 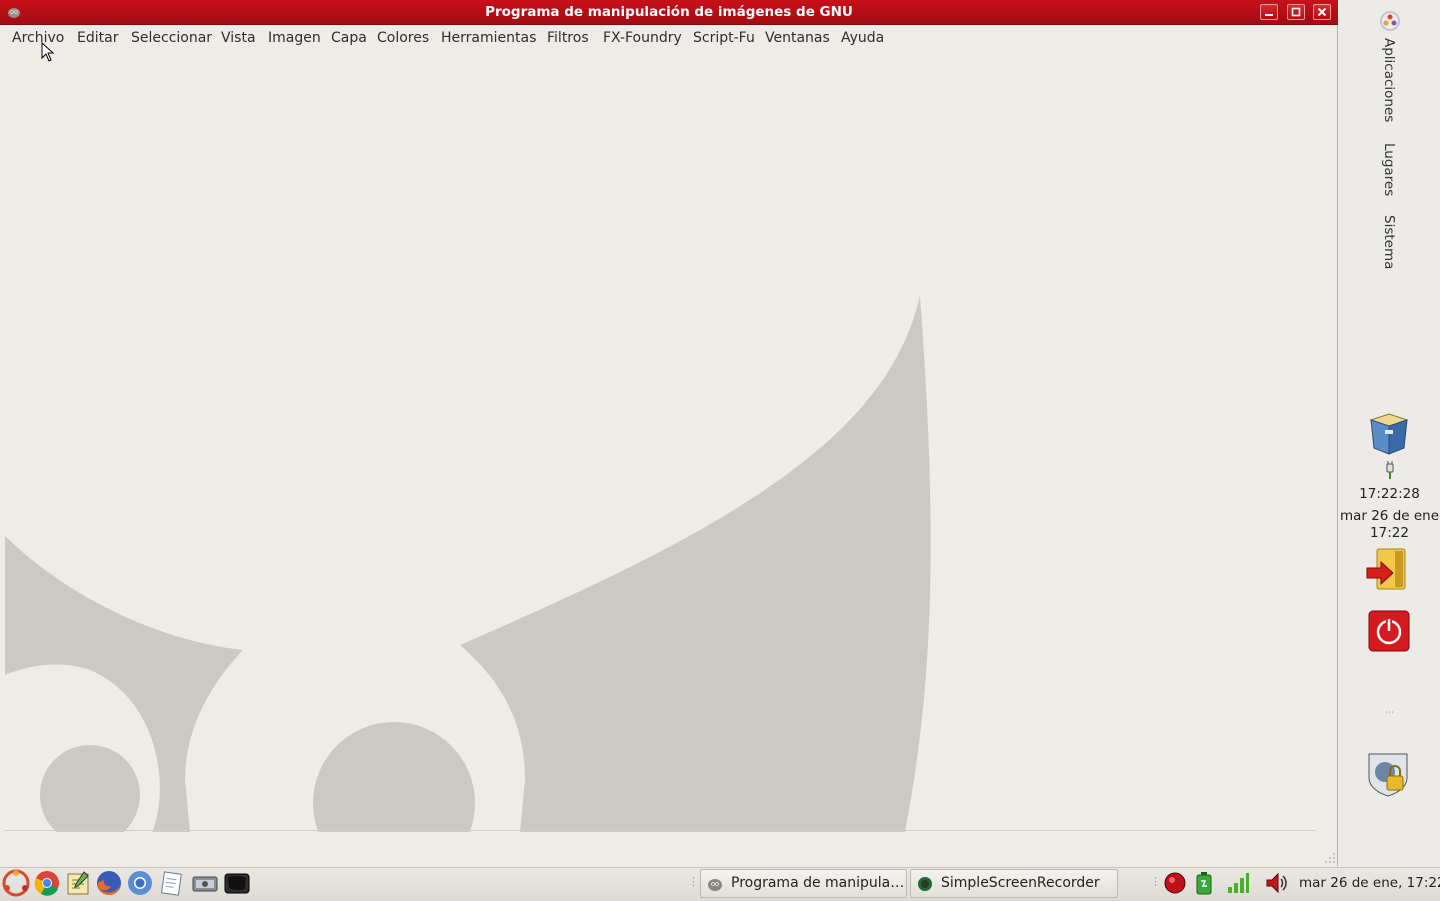 I want to click on task-simplescreenrecorder: SimpleScreenRecorder, so click(x=1014, y=883).